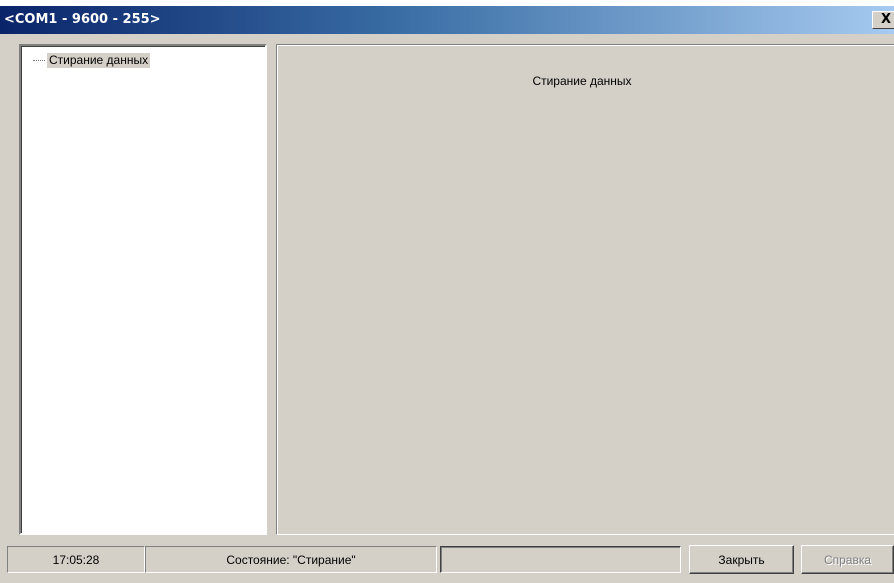  What do you see at coordinates (886, 19) in the screenshot?
I see `close-icon: X` at bounding box center [886, 19].